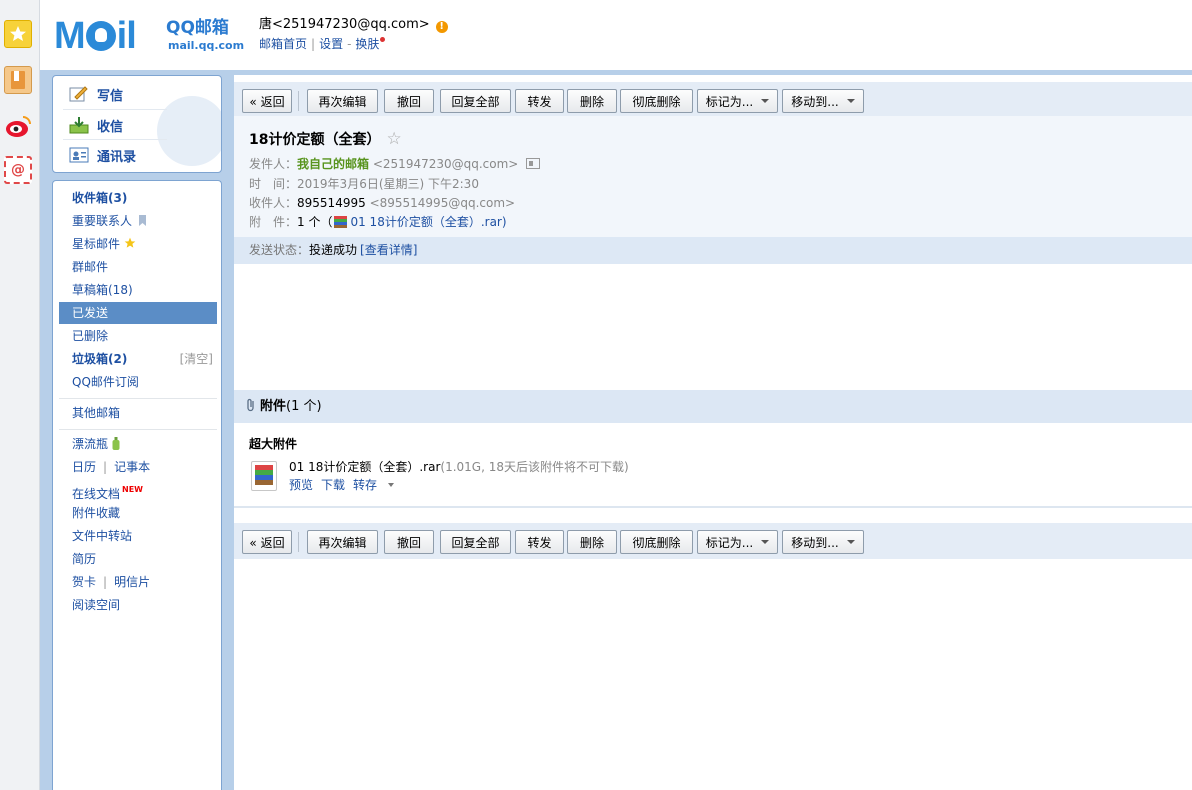 The height and width of the screenshot is (790, 1192). Describe the element at coordinates (264, 476) in the screenshot. I see `rar-archive-icon` at that location.